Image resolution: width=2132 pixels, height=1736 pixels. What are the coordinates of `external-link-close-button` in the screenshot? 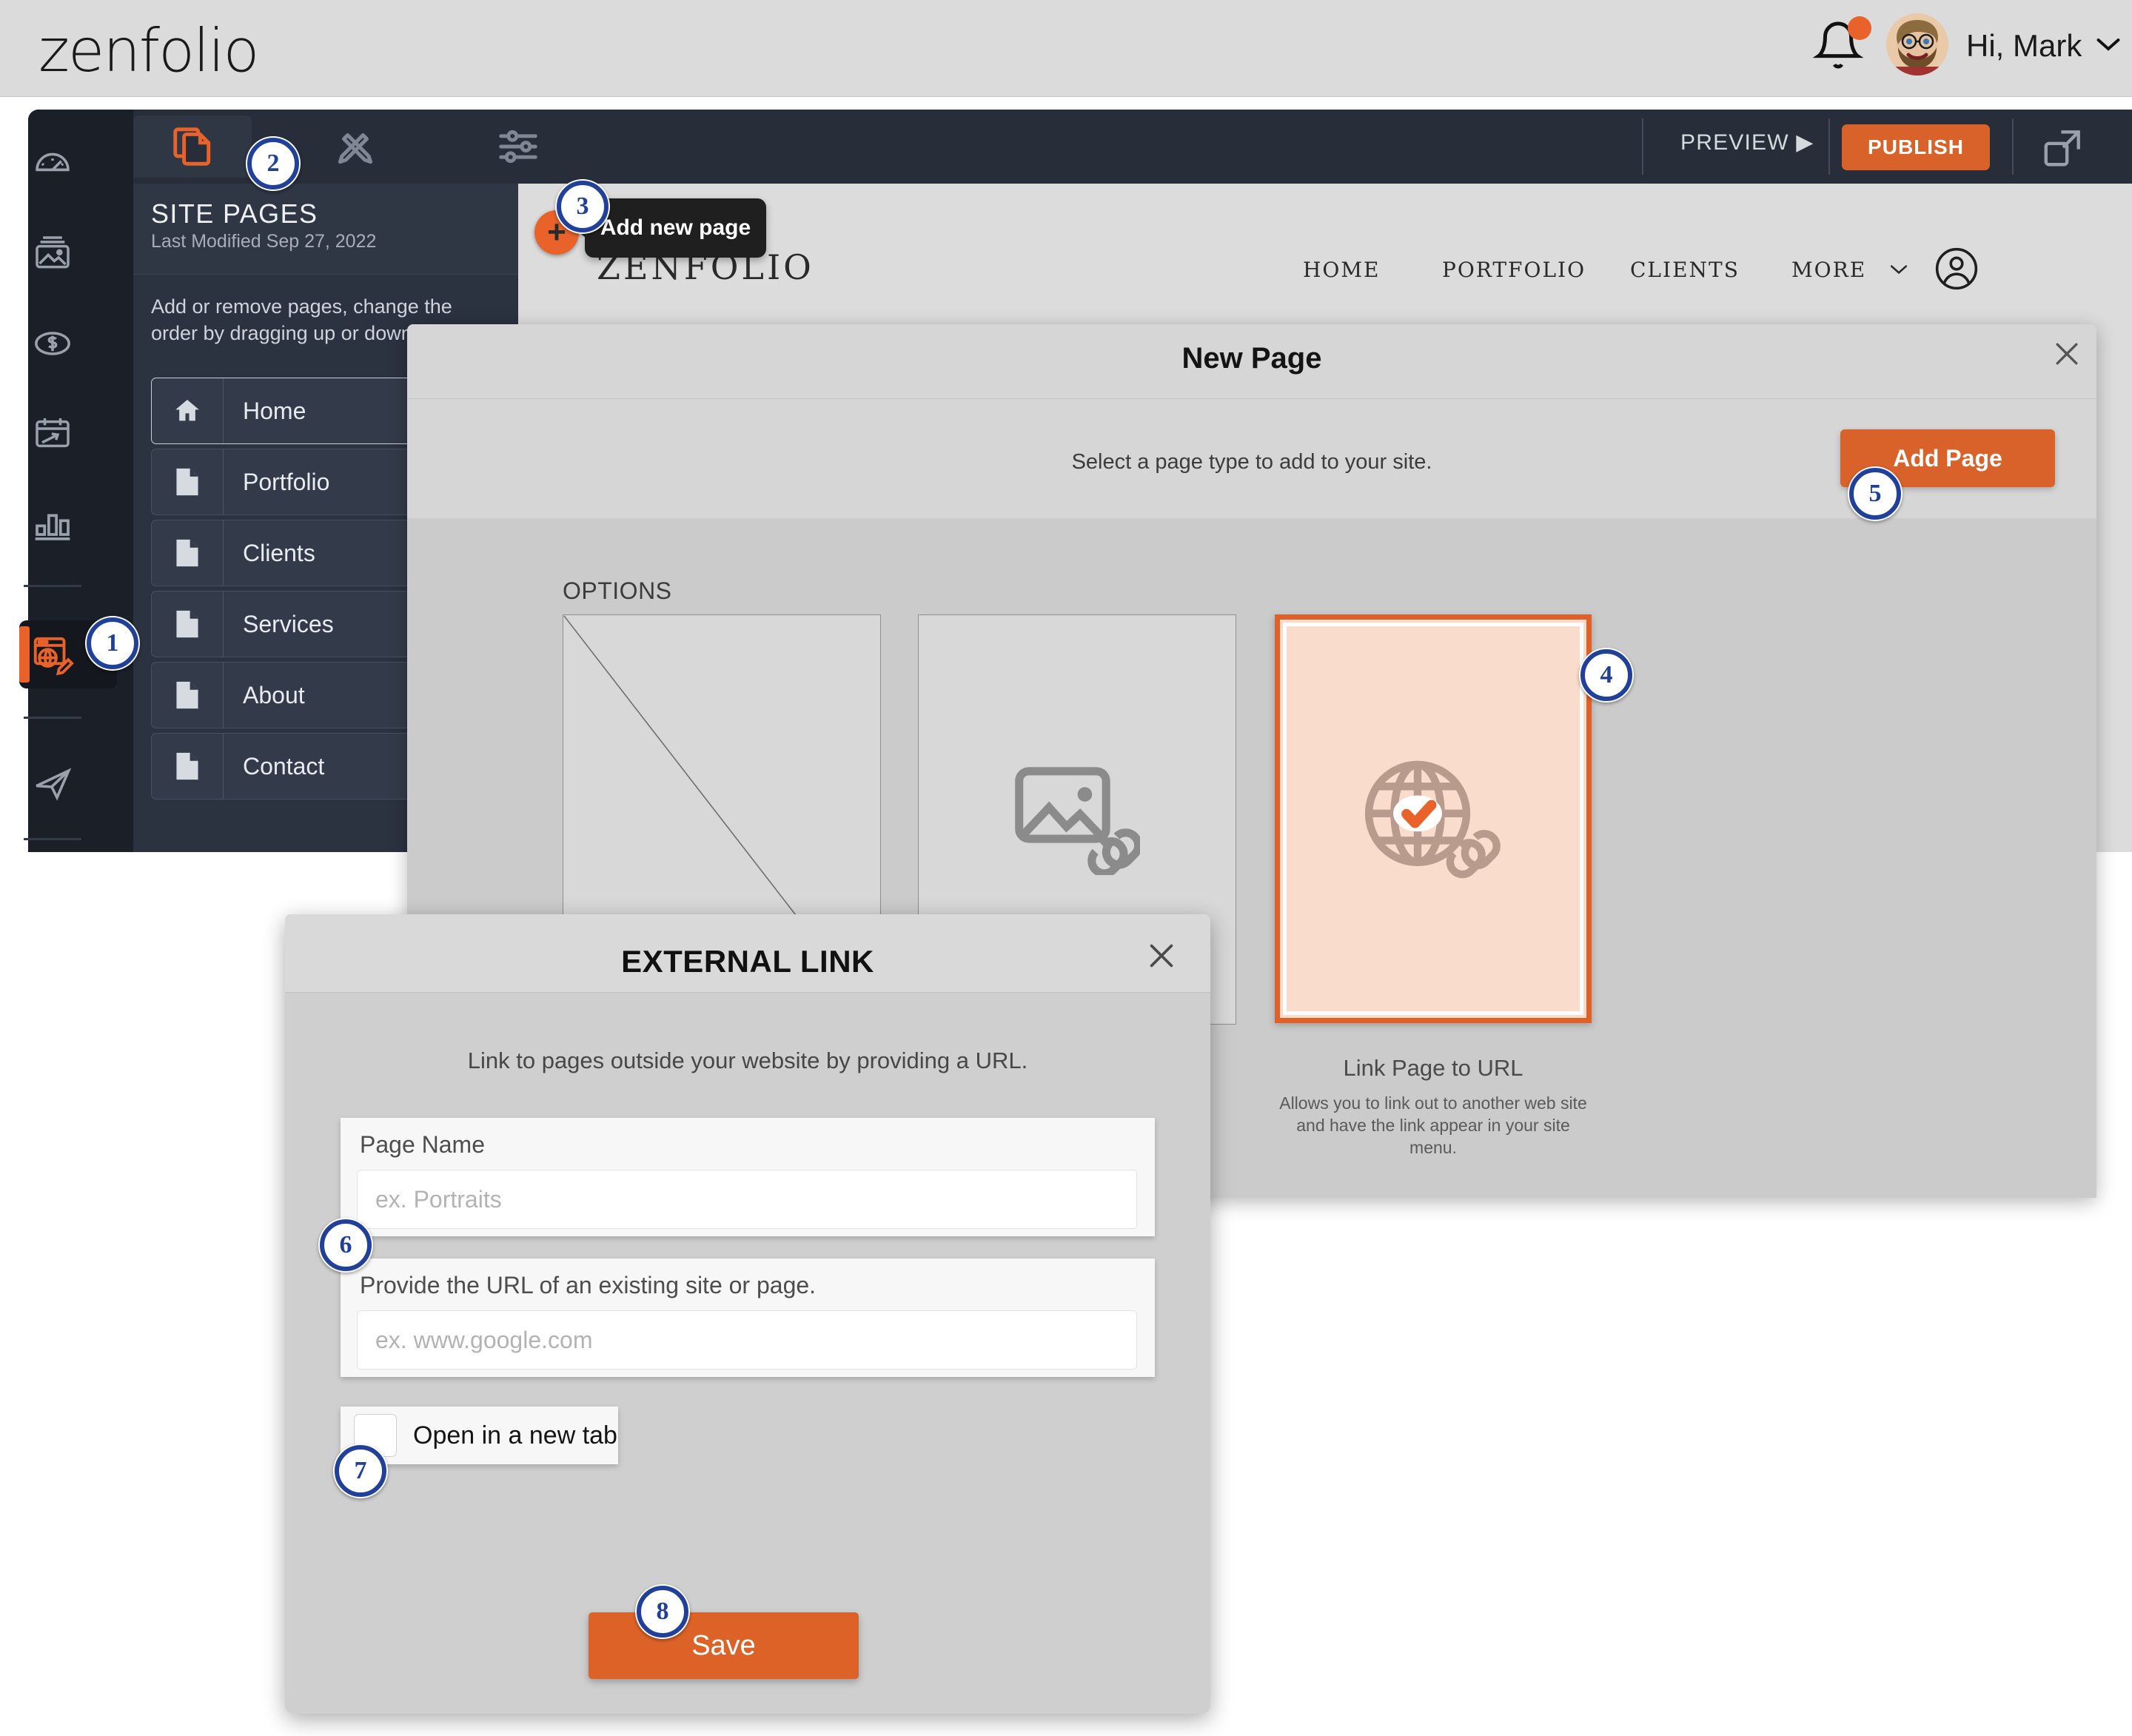 It's located at (1161, 959).